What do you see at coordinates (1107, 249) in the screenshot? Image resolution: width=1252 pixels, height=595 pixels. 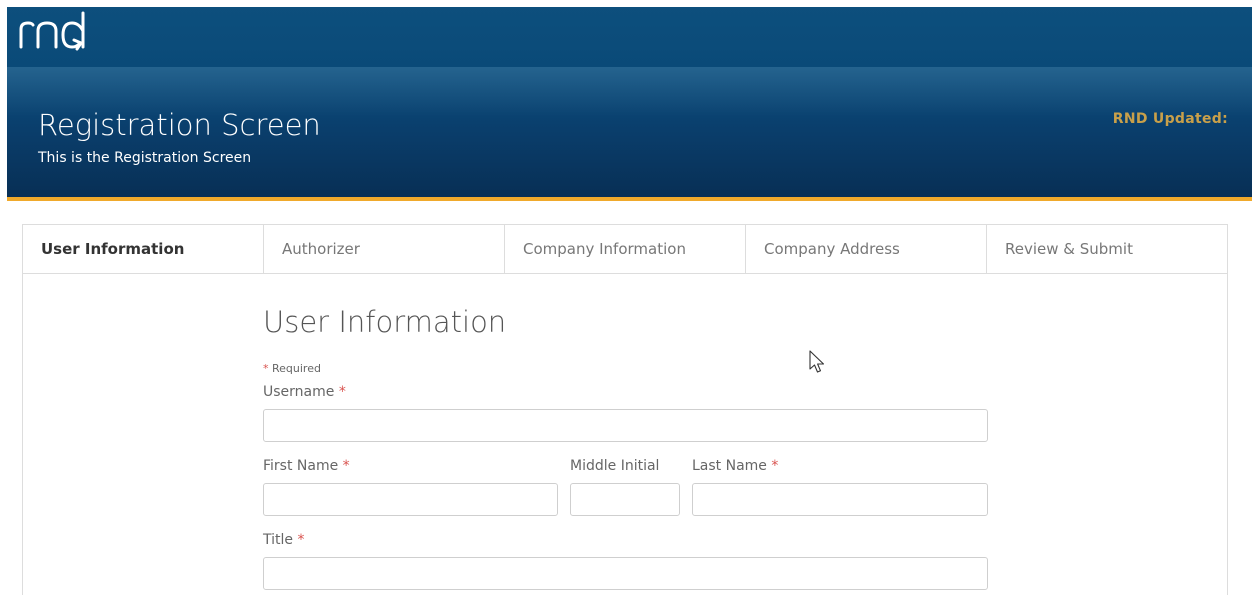 I see `tab-review-submit: Review & Submit` at bounding box center [1107, 249].